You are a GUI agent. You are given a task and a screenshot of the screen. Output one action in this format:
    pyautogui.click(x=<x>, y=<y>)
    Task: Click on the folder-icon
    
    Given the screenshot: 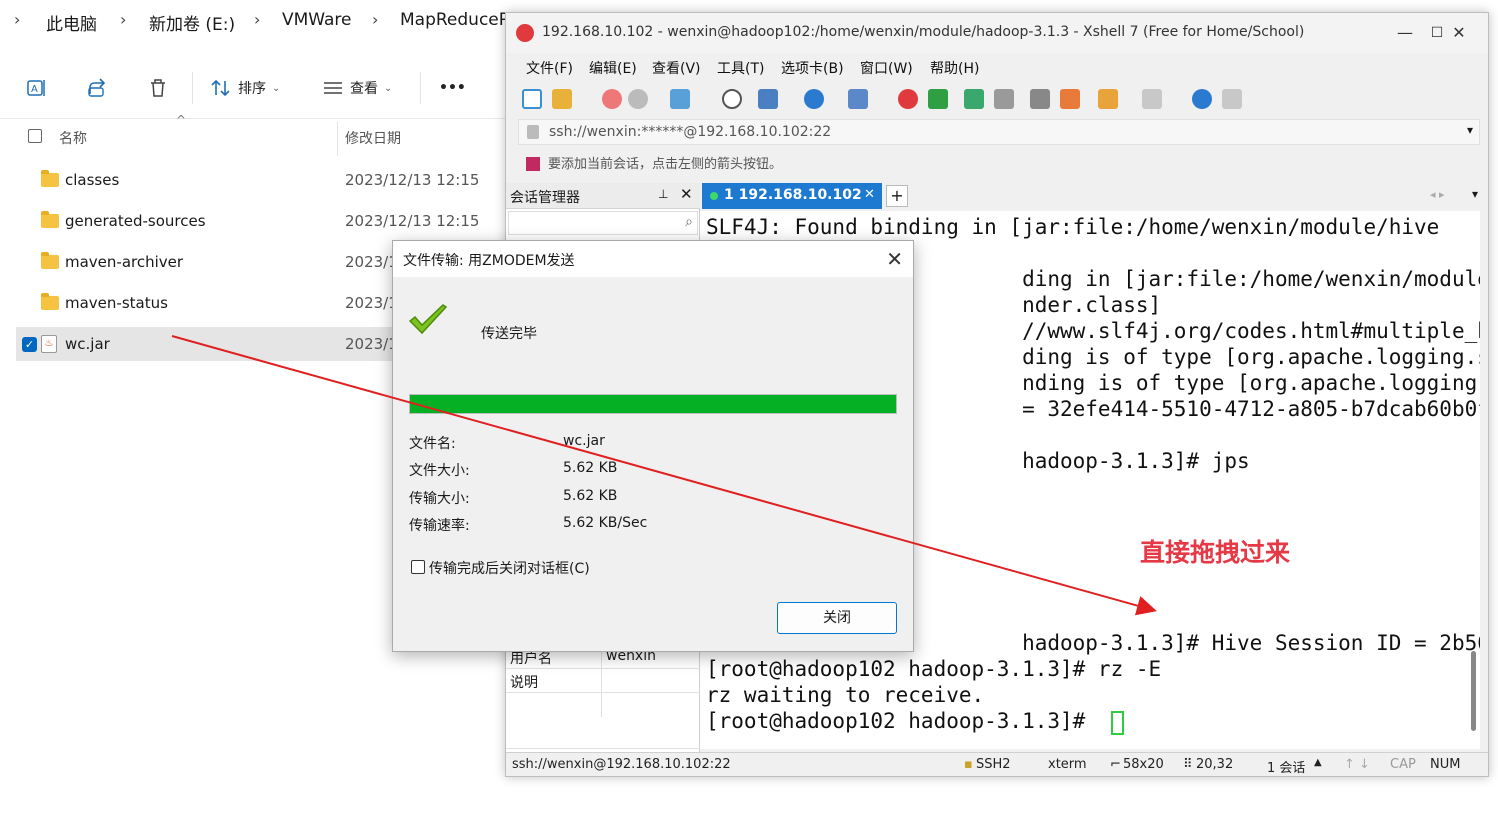 What is the action you would take?
    pyautogui.click(x=50, y=260)
    